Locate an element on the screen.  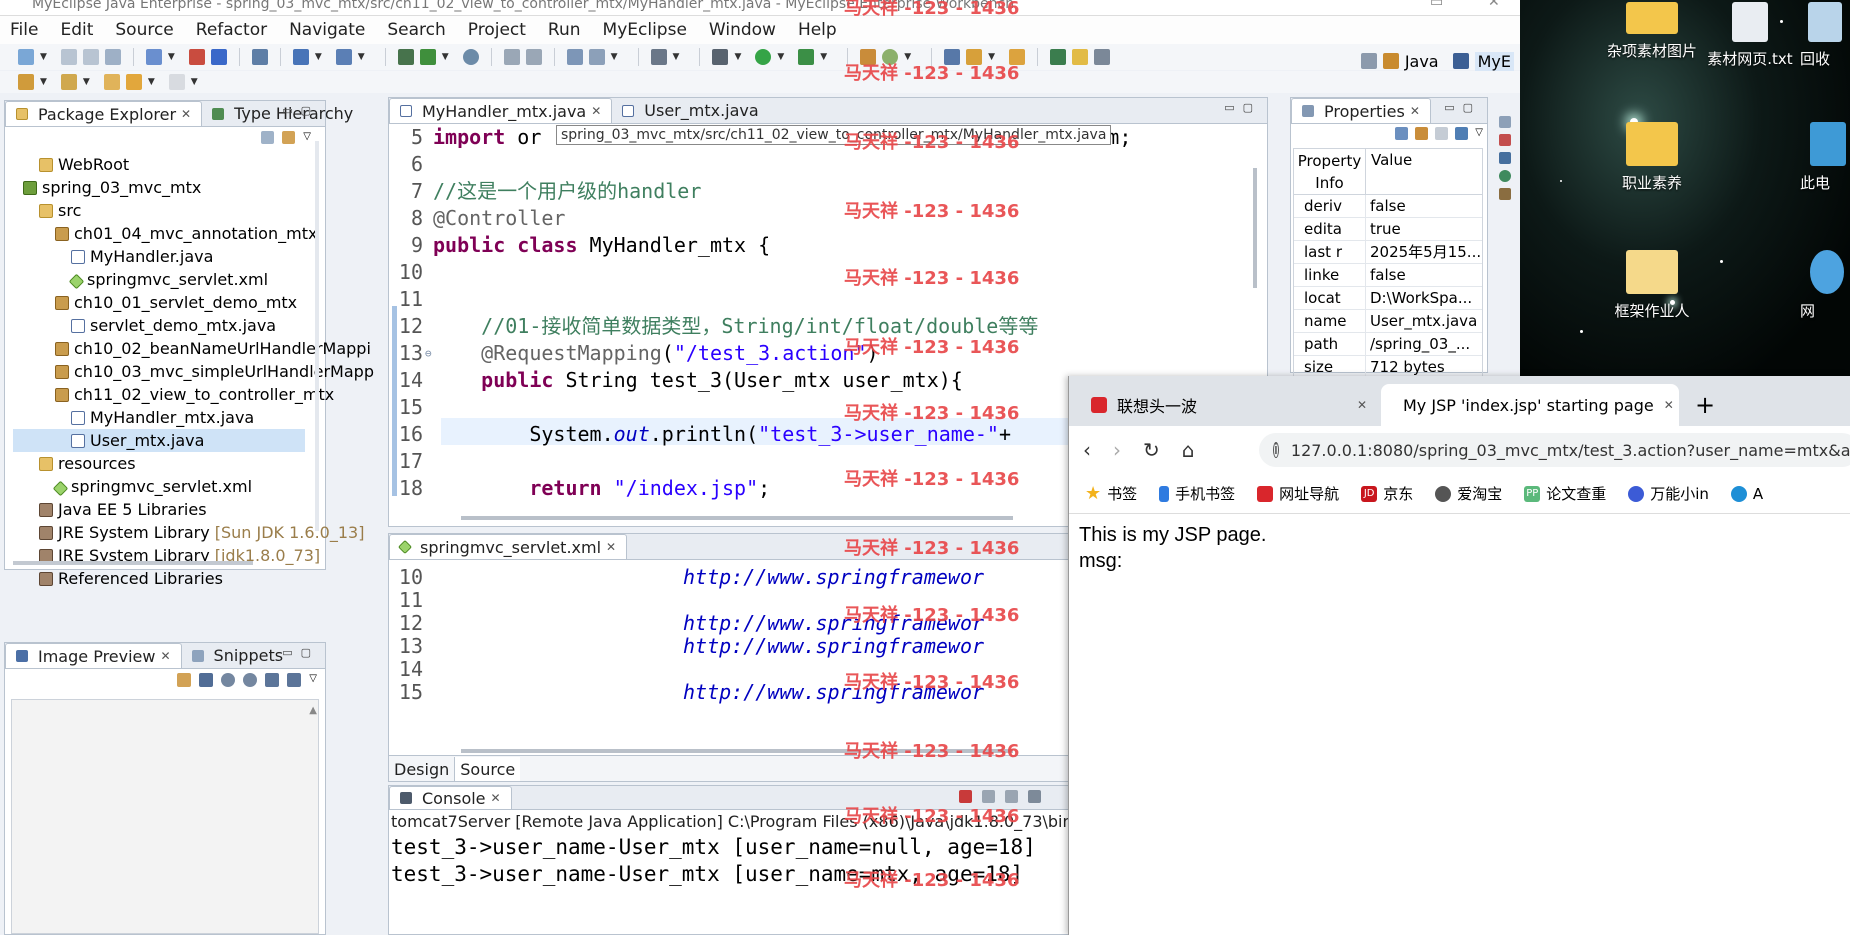
trim-tasks-icon is located at coordinates (1505, 140).